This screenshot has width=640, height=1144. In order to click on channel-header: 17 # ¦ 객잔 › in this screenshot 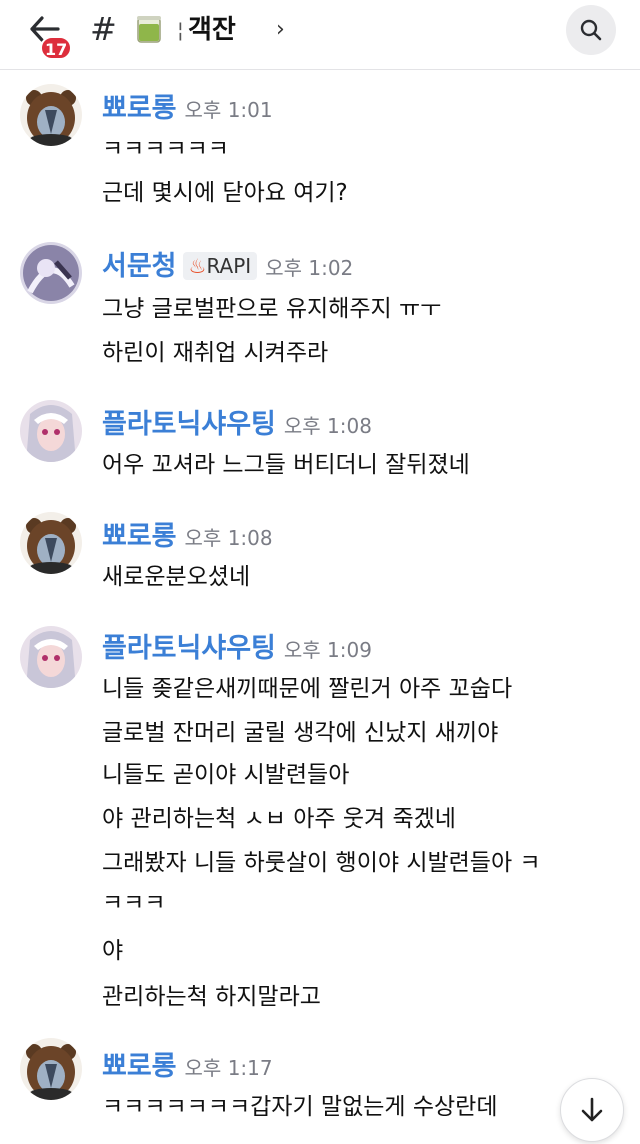, I will do `click(320, 35)`.